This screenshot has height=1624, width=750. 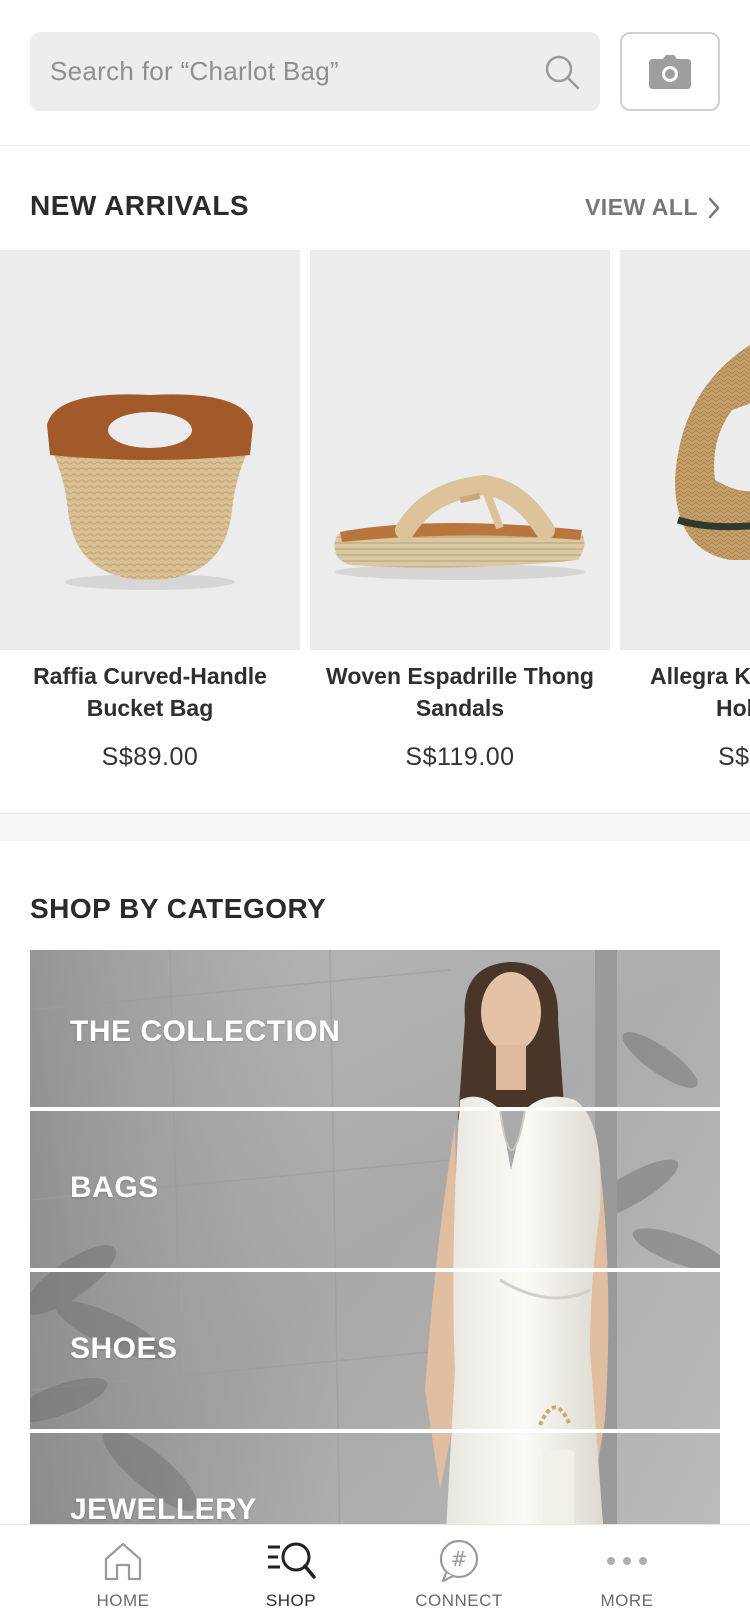 What do you see at coordinates (178, 908) in the screenshot?
I see `shop-by-category-title: SHOP BY CATEGORY` at bounding box center [178, 908].